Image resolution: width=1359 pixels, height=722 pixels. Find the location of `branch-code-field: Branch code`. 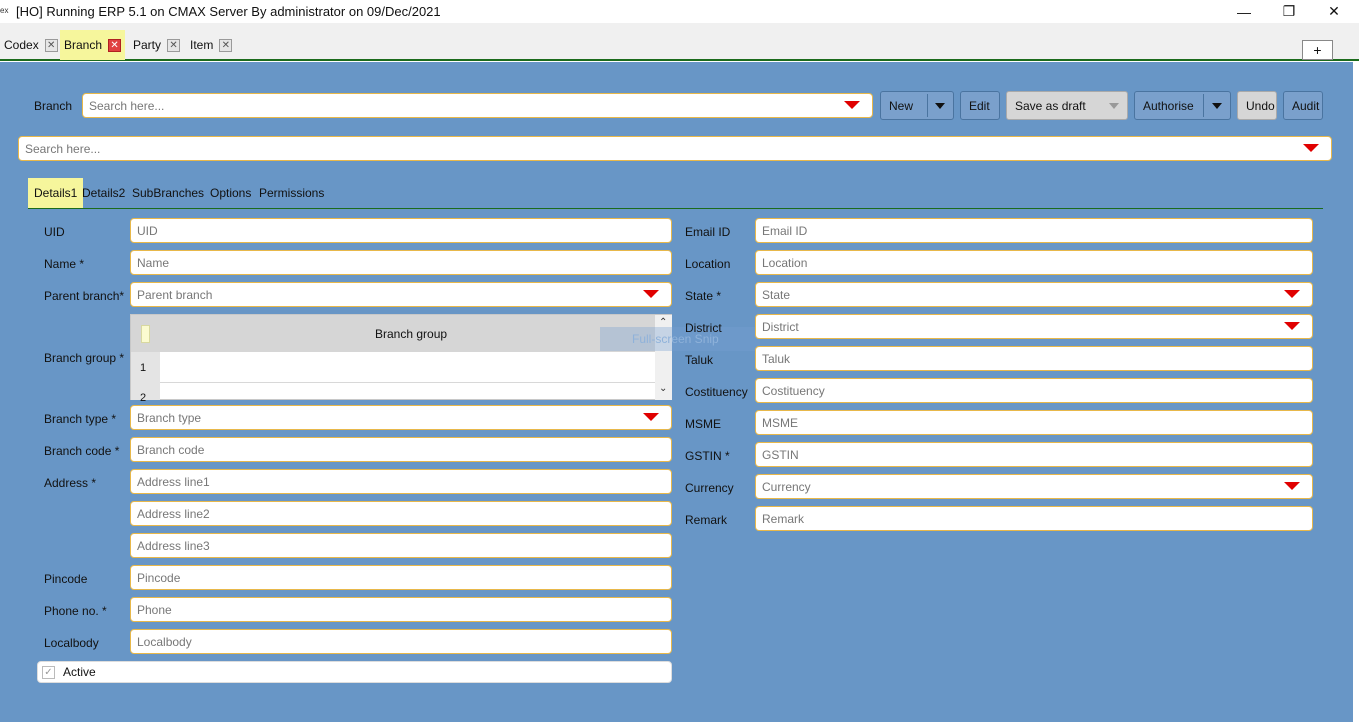

branch-code-field: Branch code is located at coordinates (401, 449).